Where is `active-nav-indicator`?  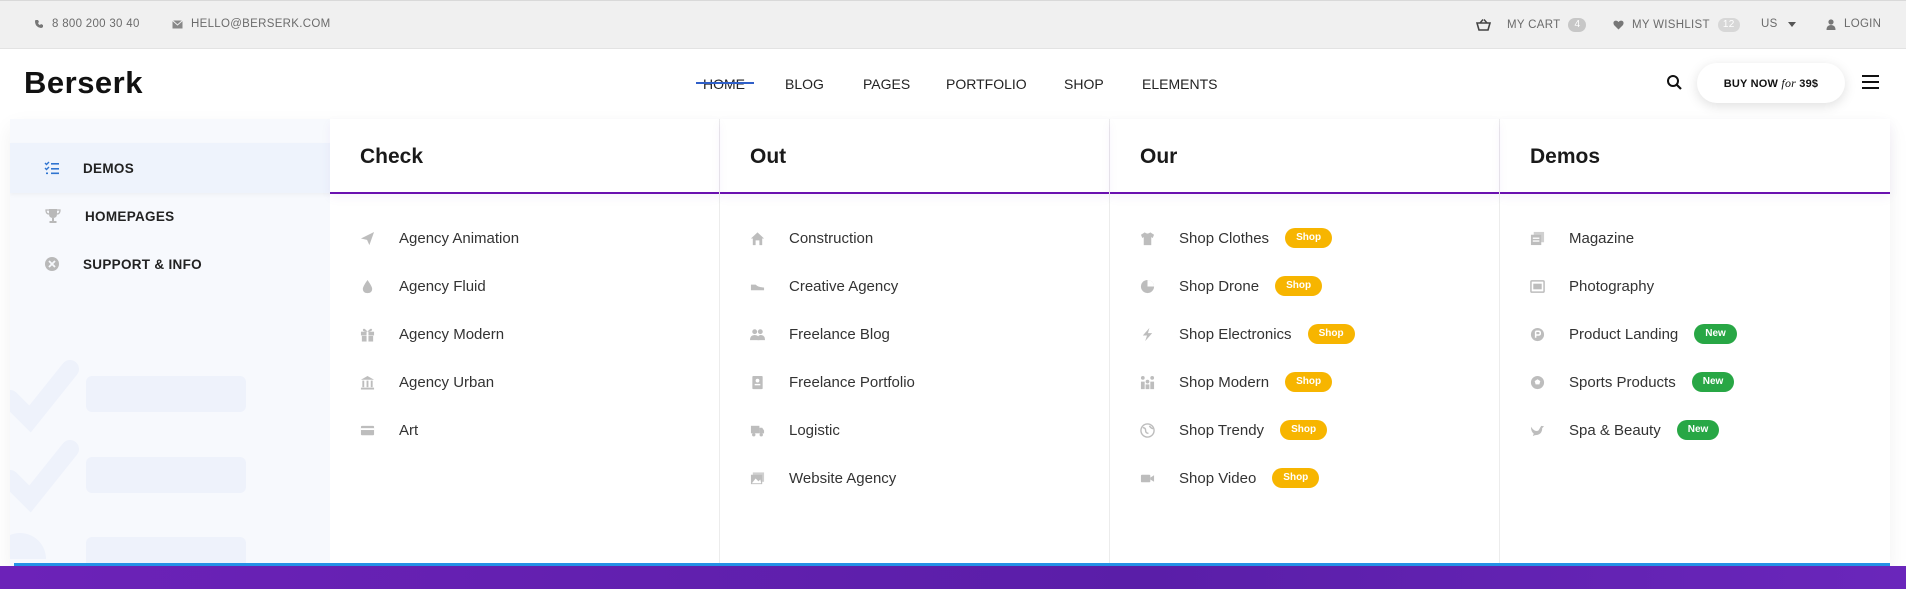
active-nav-indicator is located at coordinates (725, 83).